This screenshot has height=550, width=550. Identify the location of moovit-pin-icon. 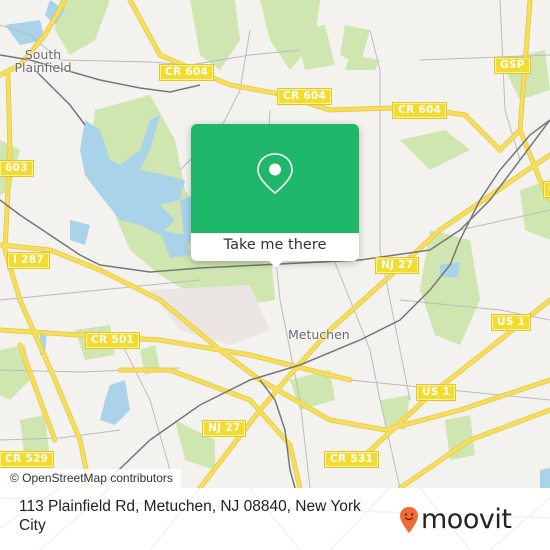
(409, 520).